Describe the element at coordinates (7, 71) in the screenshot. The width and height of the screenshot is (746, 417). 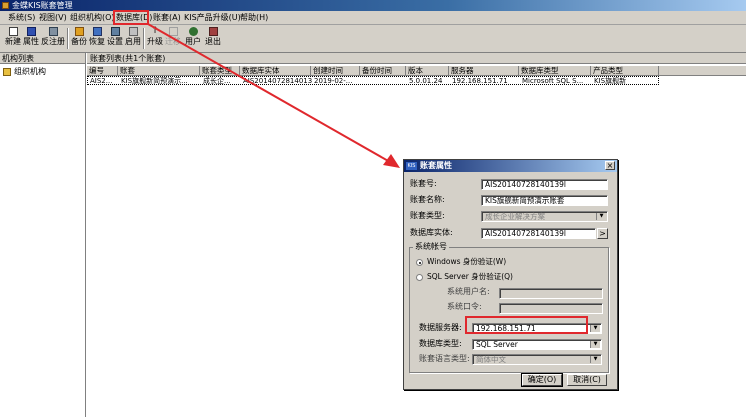
I see `folder-icon` at that location.